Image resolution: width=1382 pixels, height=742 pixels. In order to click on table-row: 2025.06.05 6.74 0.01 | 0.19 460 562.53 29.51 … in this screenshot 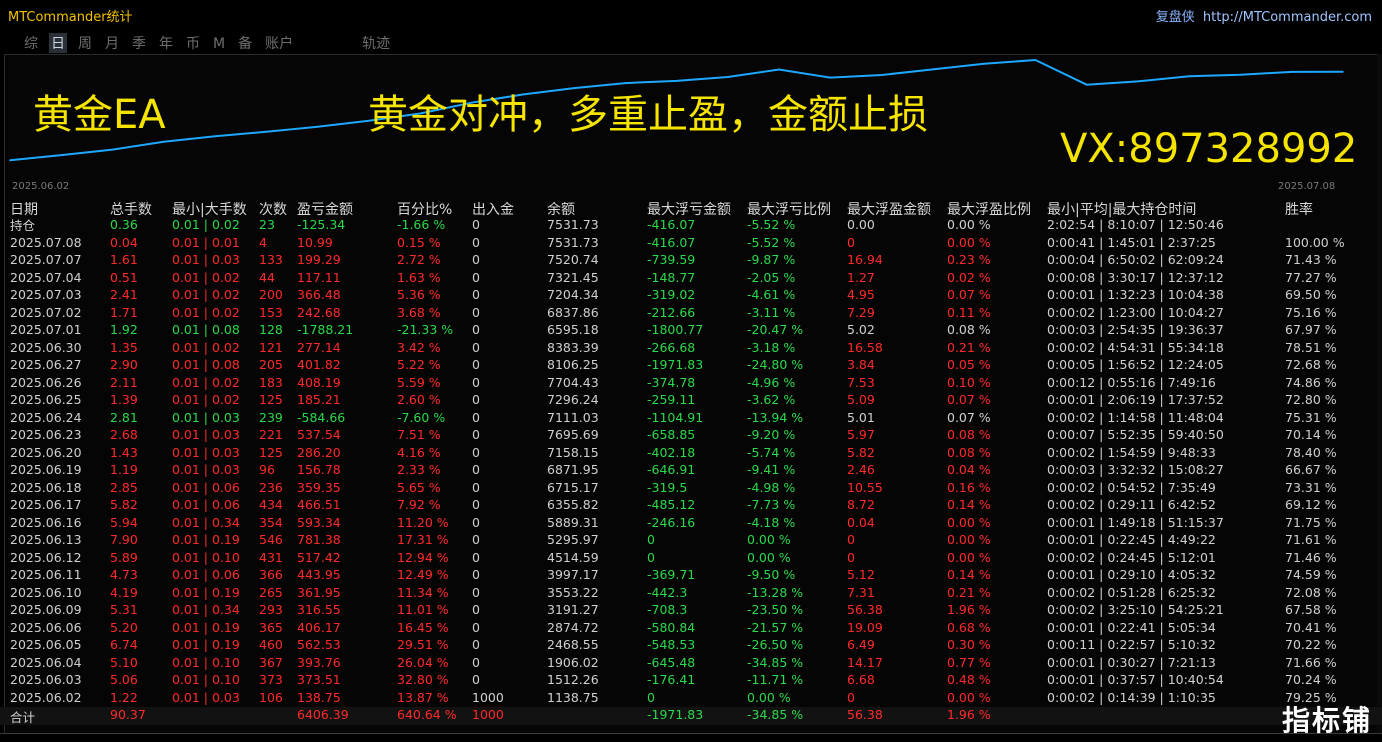, I will do `click(691, 646)`.